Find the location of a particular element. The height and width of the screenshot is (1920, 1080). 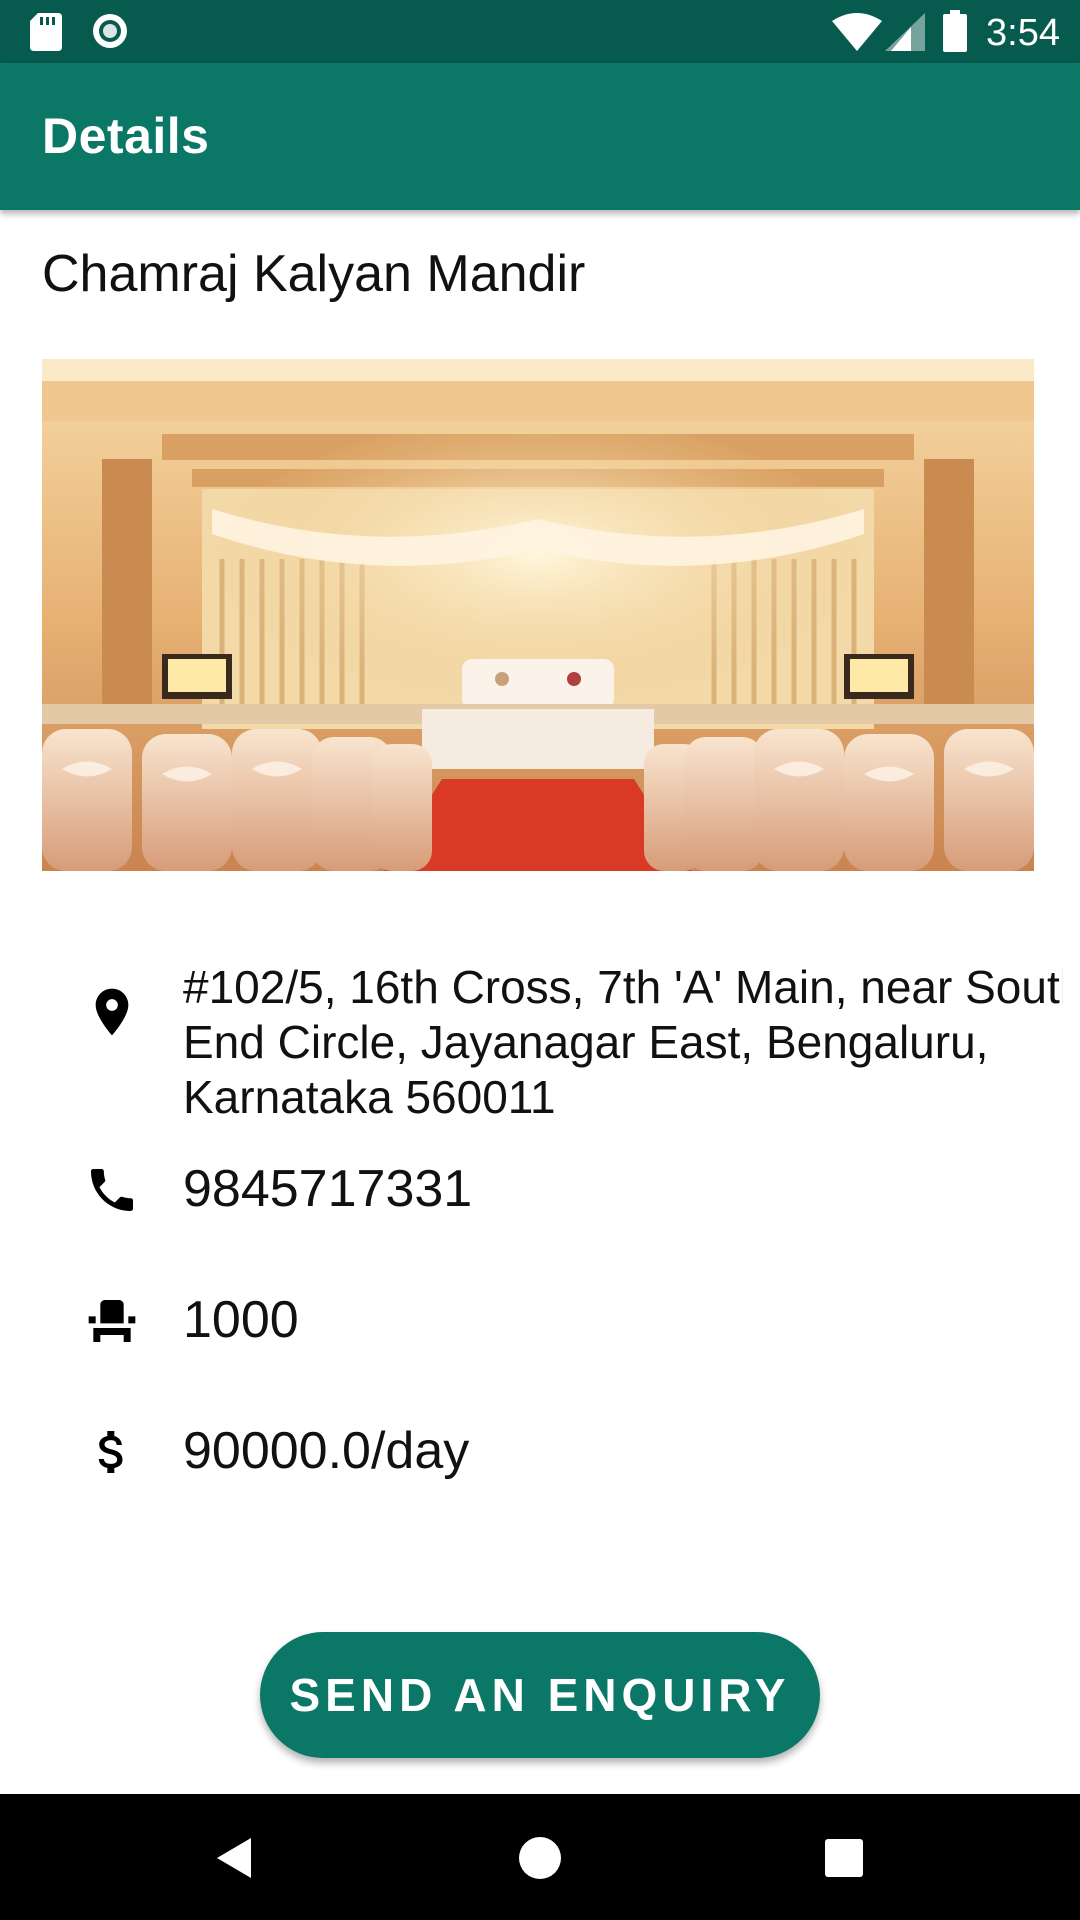

capacity-value: 1000 is located at coordinates (241, 1320).